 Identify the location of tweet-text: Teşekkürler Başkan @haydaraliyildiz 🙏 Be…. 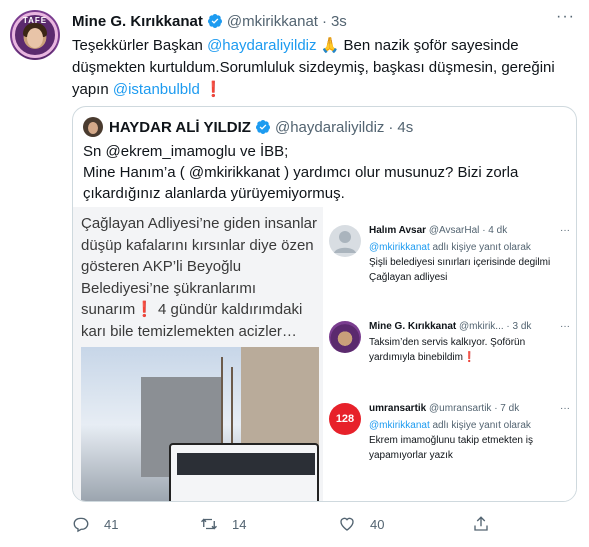
(324, 67).